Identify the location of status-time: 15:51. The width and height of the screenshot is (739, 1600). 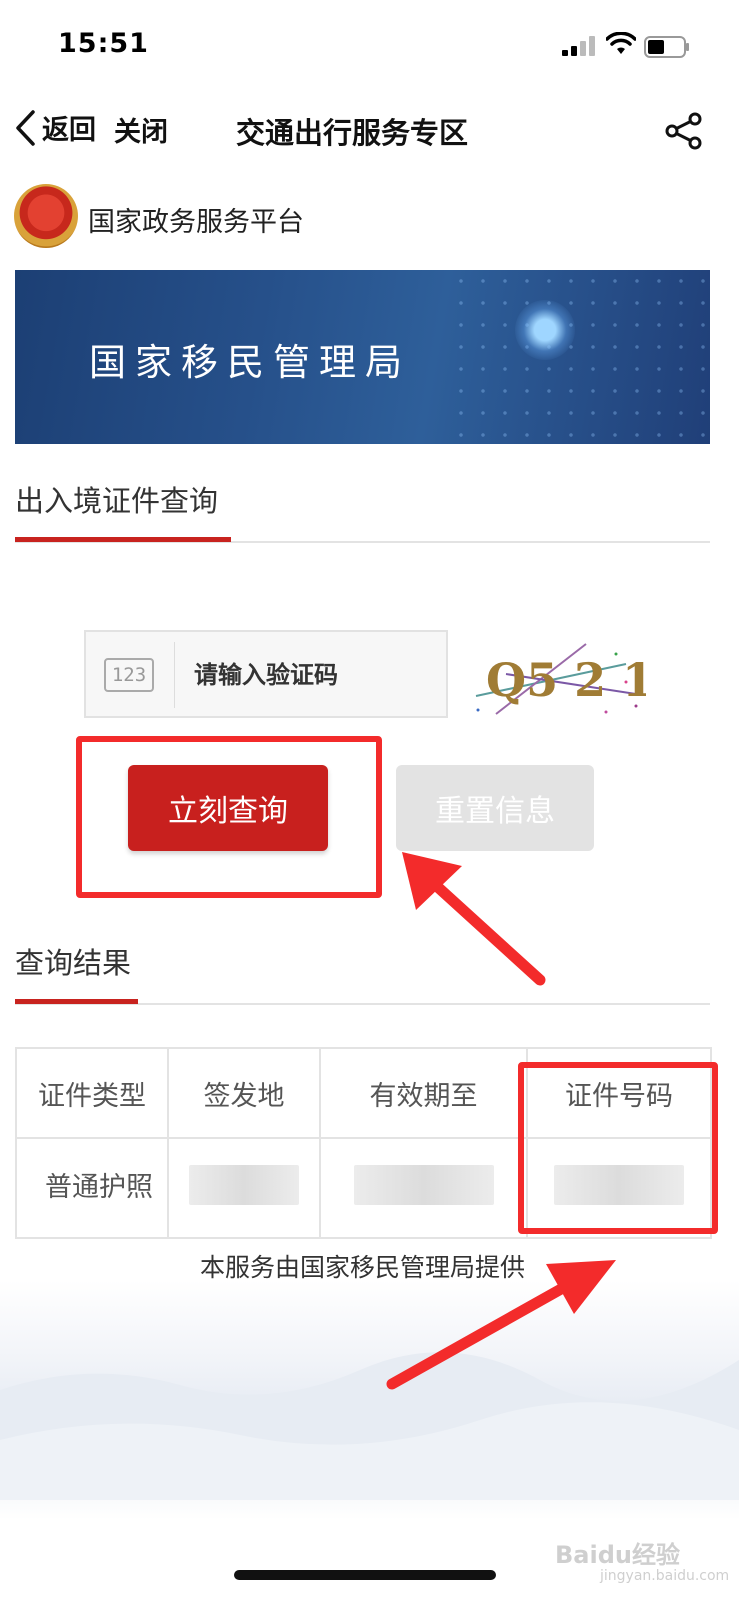
(103, 43).